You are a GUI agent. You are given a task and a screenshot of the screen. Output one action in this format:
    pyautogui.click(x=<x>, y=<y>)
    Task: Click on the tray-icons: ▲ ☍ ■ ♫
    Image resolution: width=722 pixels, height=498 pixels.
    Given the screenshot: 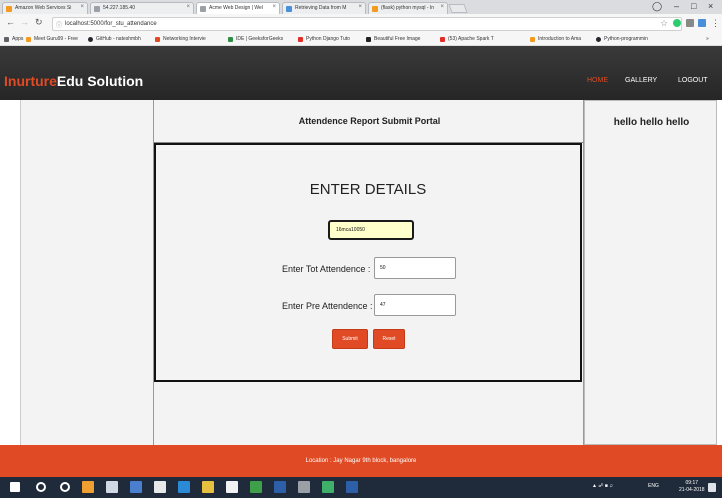 What is the action you would take?
    pyautogui.click(x=602, y=486)
    